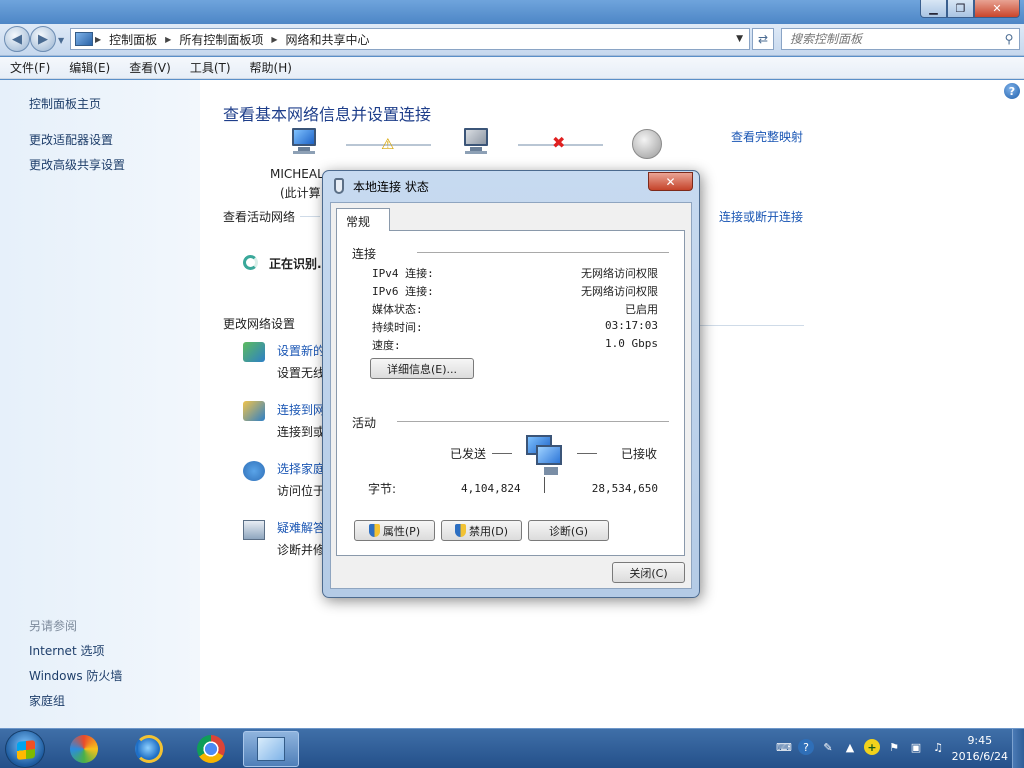 The image size is (1024, 768). I want to click on search-box: ⚲, so click(900, 39).